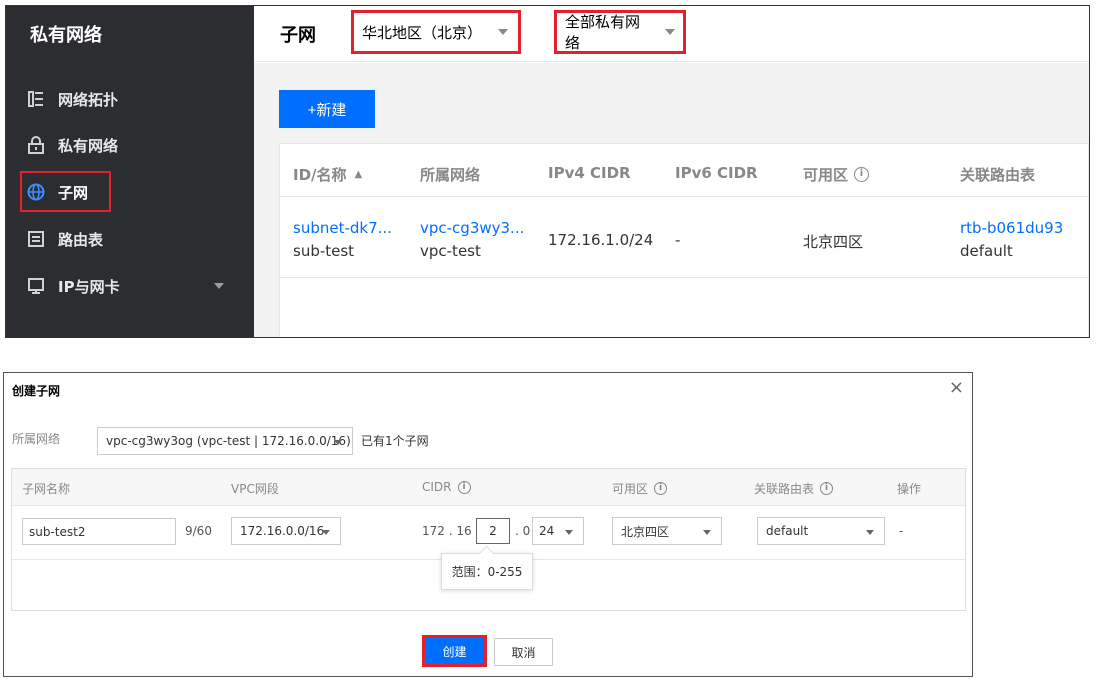 This screenshot has width=1097, height=680. What do you see at coordinates (228, 441) in the screenshot?
I see `vpc-select-value: vpc-cg3wy3og (vpc-test | 172.16.0.0/16)` at bounding box center [228, 441].